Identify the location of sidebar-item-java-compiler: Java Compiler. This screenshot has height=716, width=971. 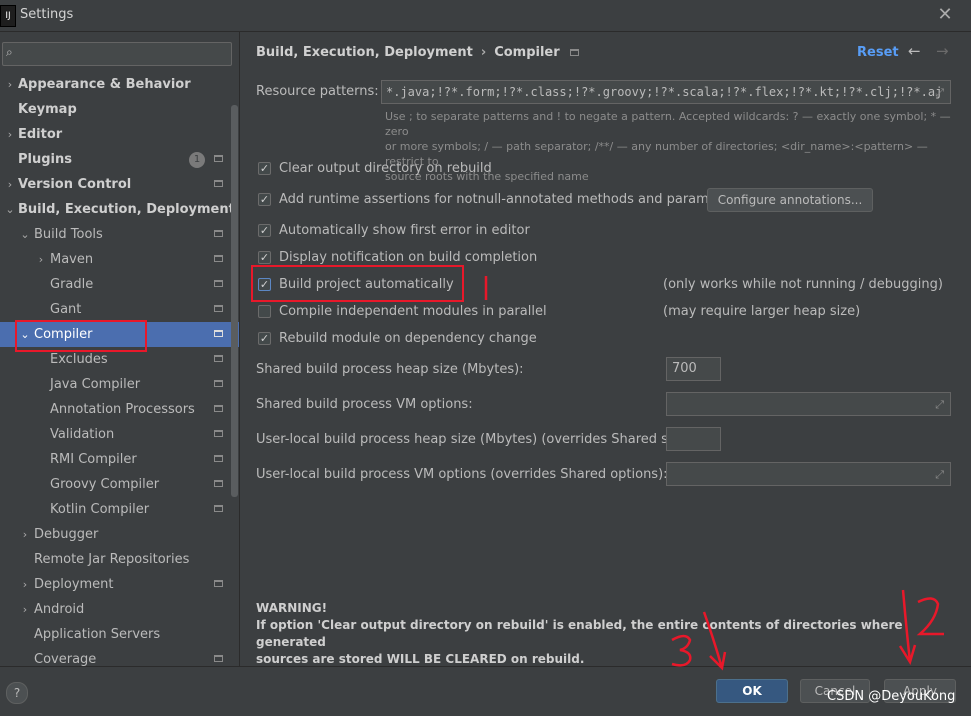
(119, 384).